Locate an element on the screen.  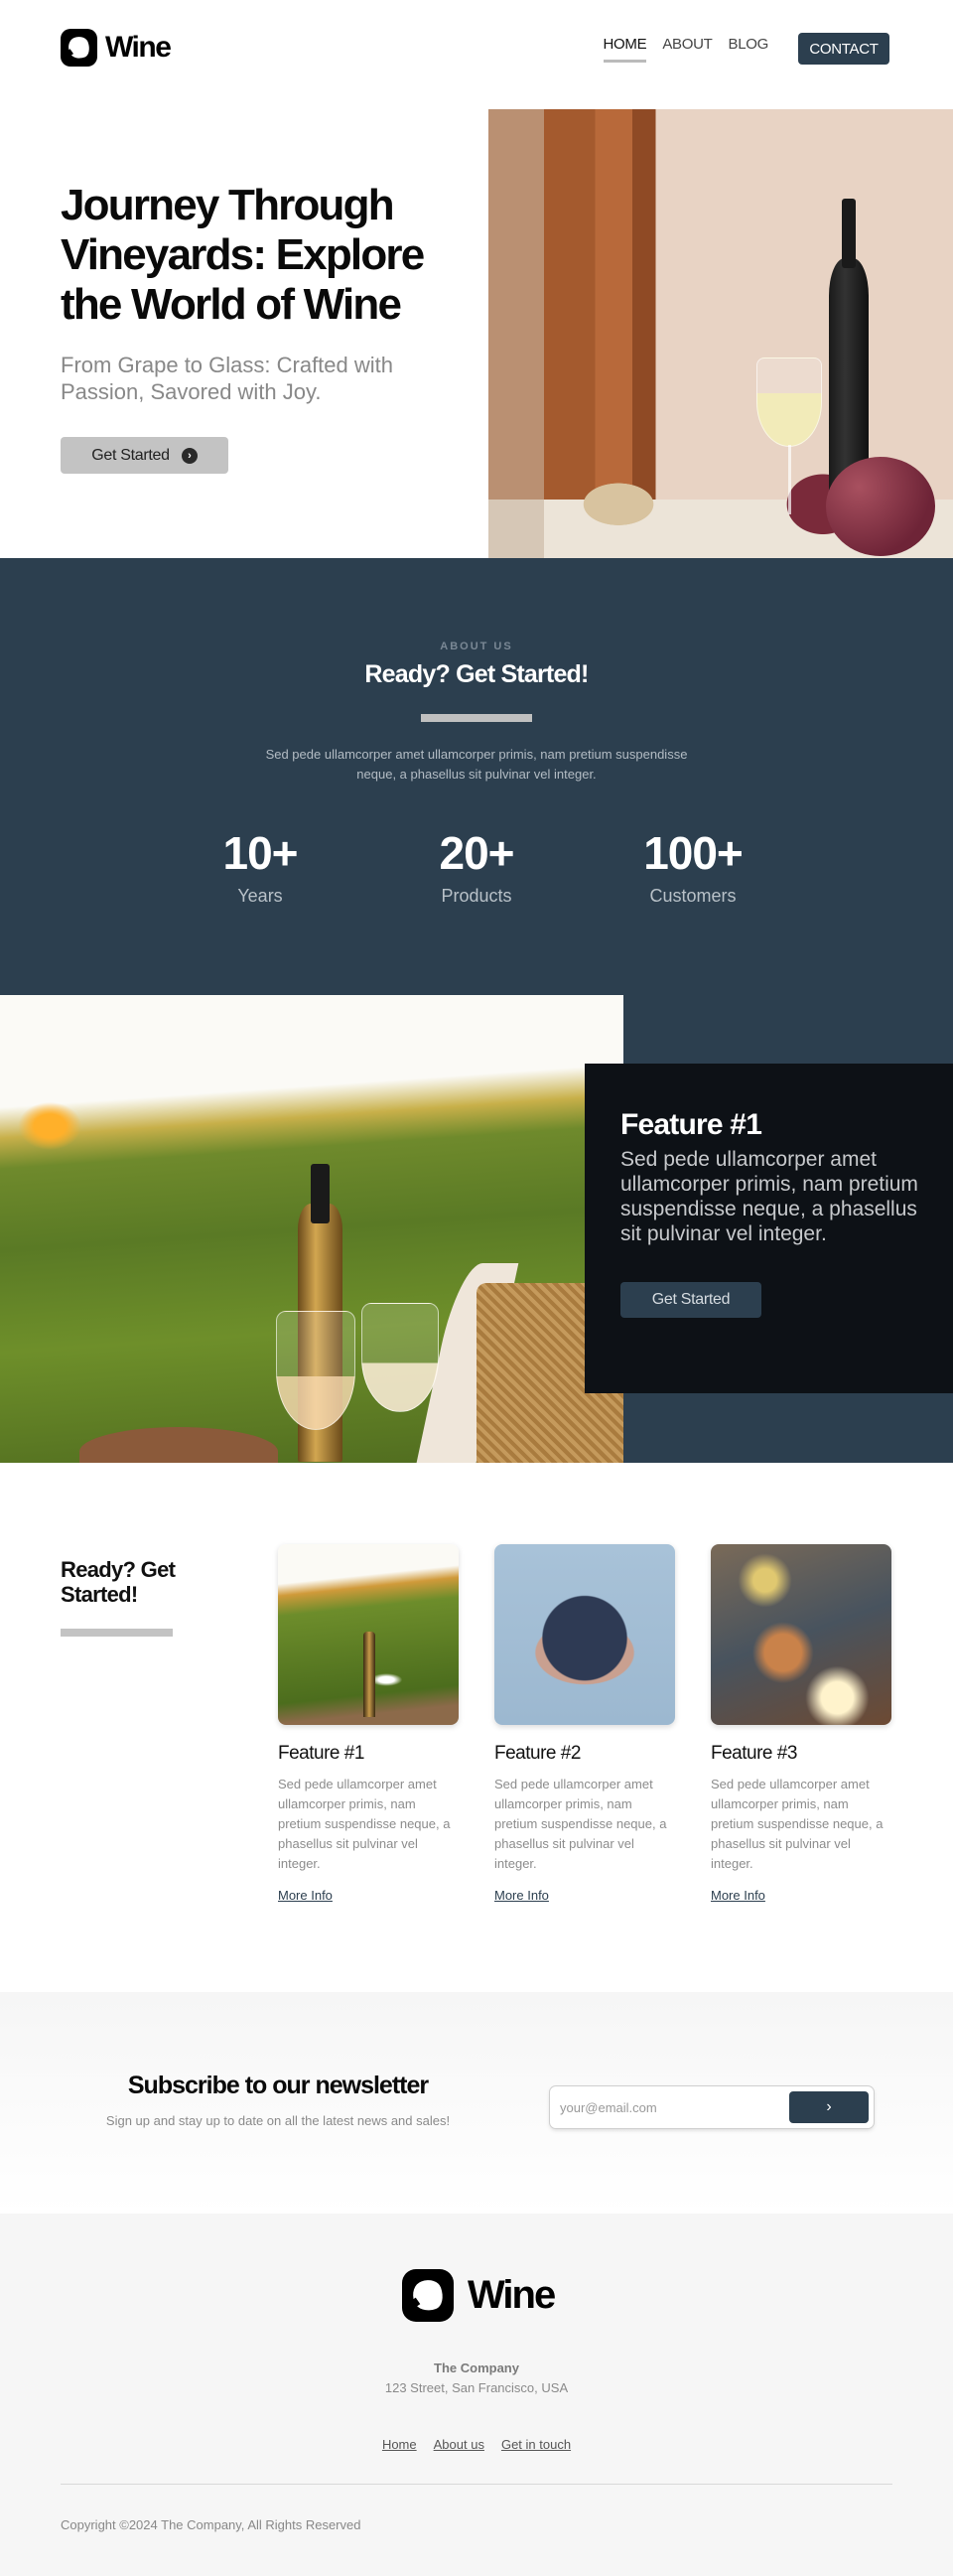
hero-image-wine-table is located at coordinates (720, 333).